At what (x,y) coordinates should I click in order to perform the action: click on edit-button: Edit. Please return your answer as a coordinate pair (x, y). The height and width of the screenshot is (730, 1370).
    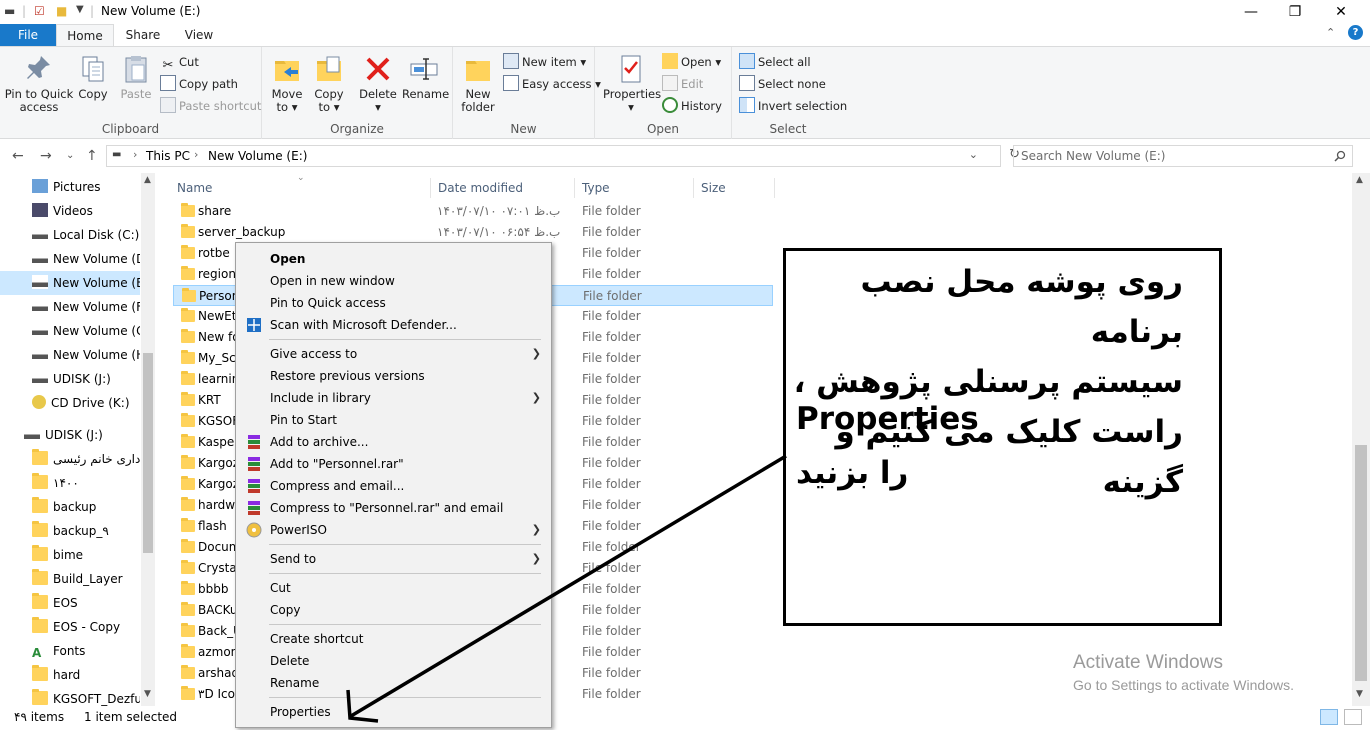
    Looking at the image, I should click on (682, 84).